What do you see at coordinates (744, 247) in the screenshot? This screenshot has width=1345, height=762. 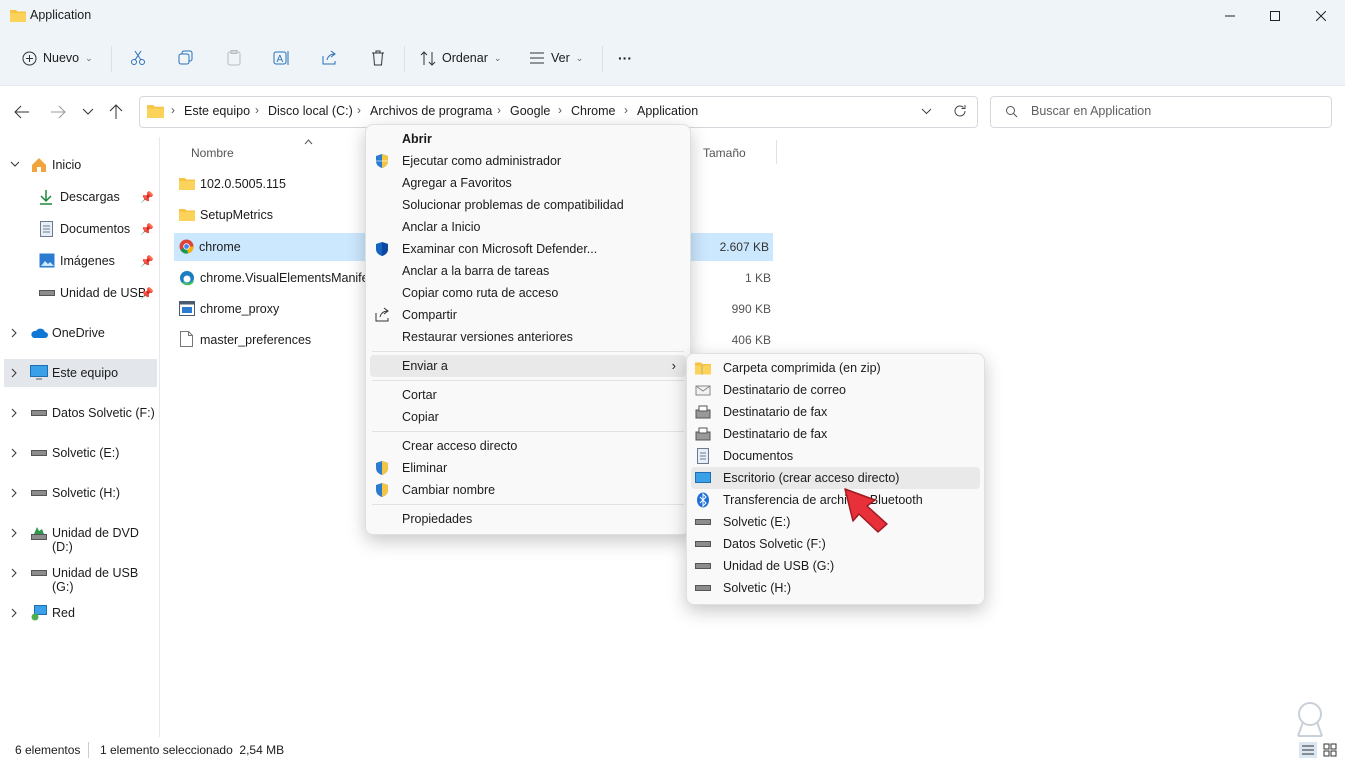 I see `file-size: 2.607 KB` at bounding box center [744, 247].